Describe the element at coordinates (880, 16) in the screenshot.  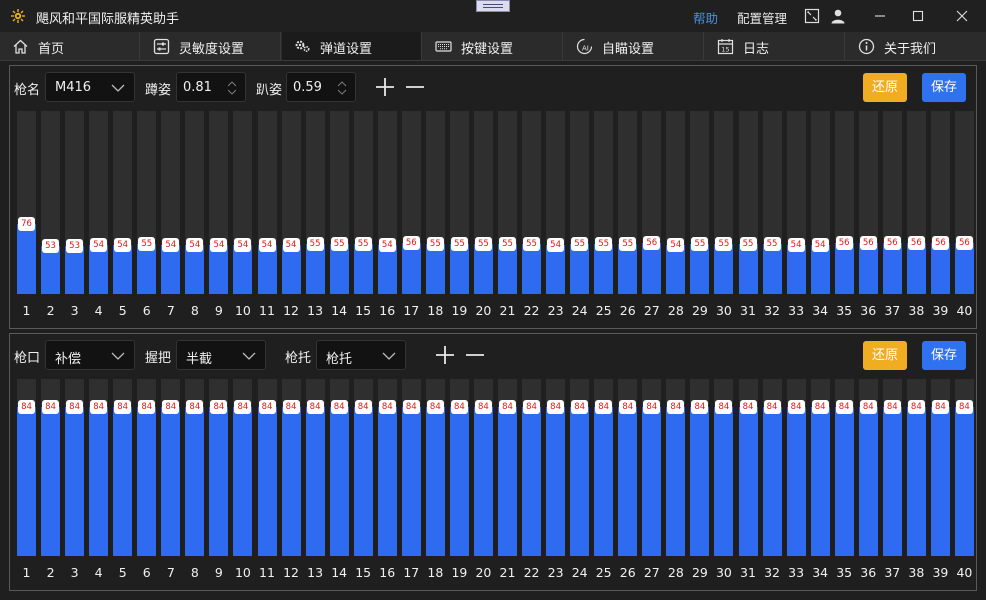
I see `minimize-icon` at that location.